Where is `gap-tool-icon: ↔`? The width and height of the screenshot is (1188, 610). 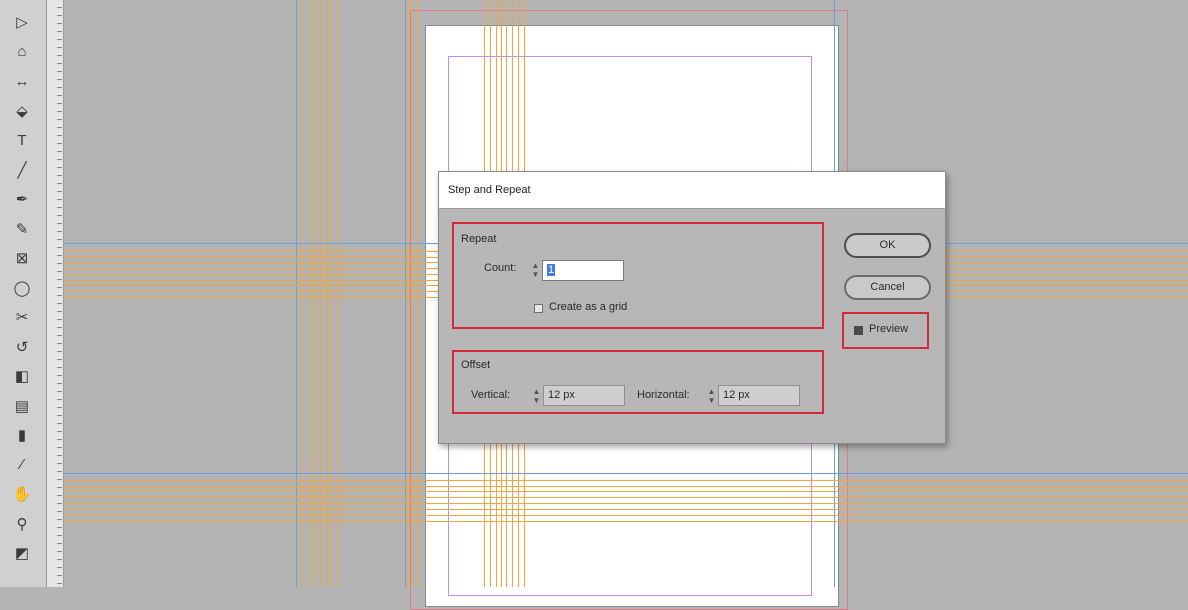 gap-tool-icon: ↔ is located at coordinates (22, 81).